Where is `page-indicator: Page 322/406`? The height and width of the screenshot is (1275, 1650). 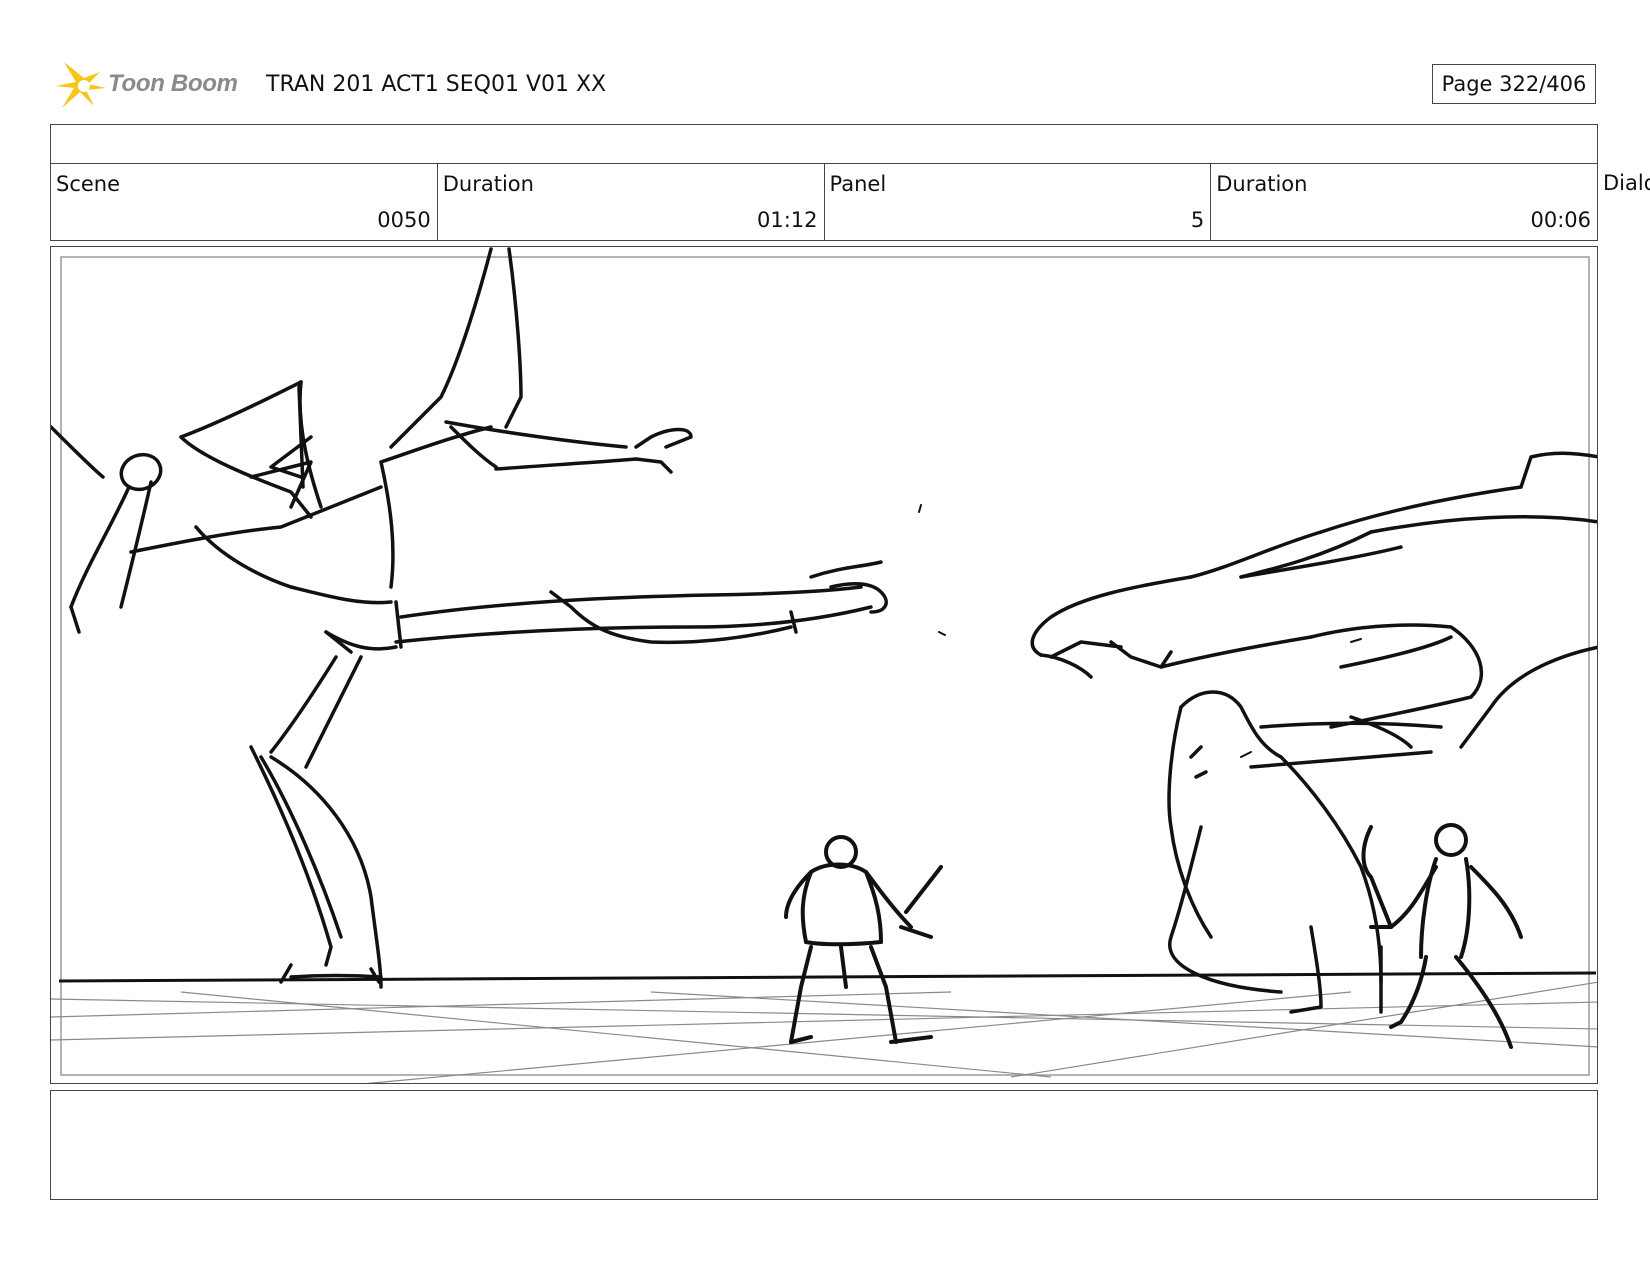
page-indicator: Page 322/406 is located at coordinates (1514, 84).